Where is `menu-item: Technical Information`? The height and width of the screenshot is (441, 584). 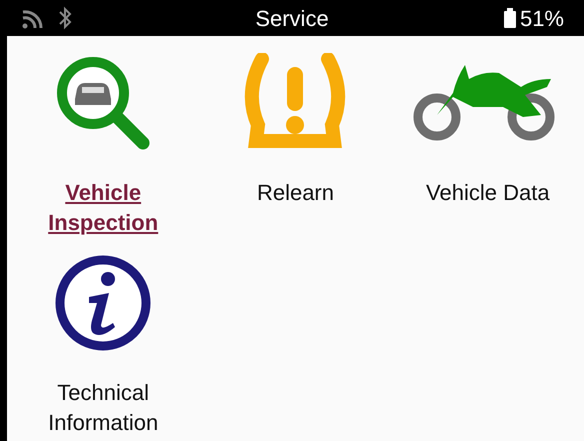
menu-item: Technical Information is located at coordinates (103, 344).